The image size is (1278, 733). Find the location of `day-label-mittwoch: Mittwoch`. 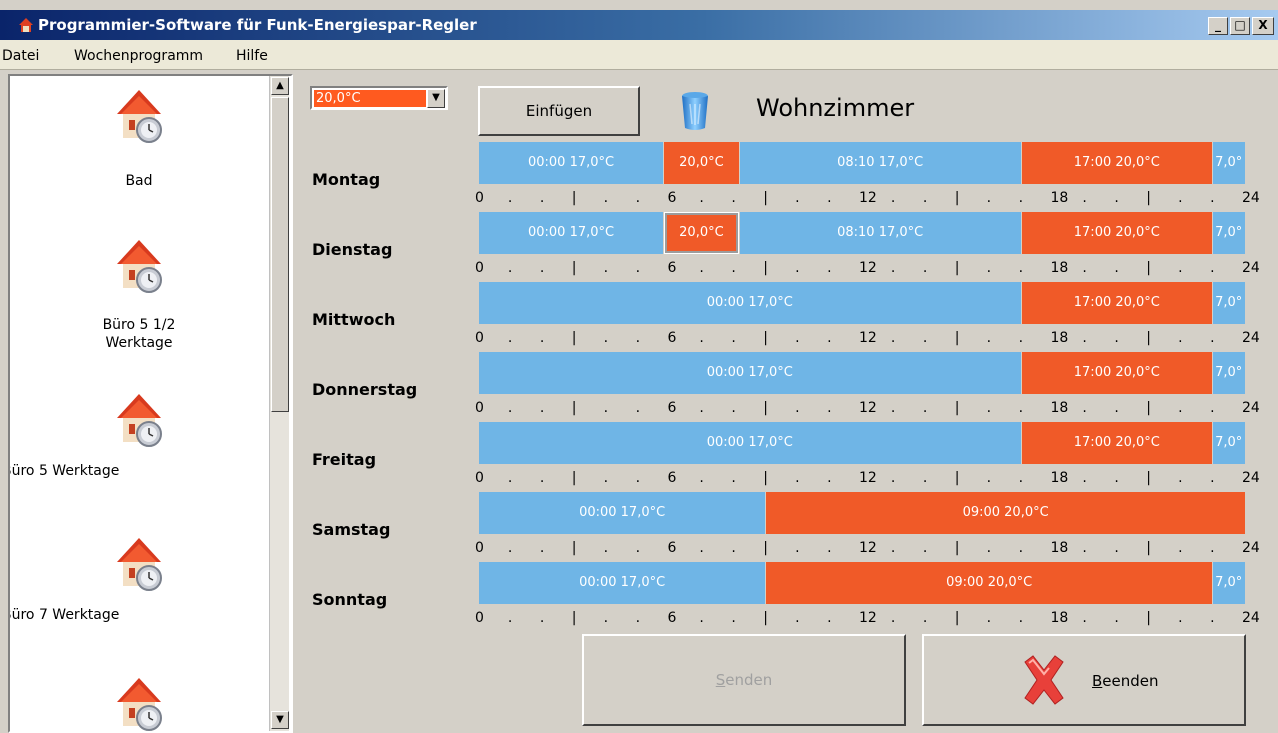

day-label-mittwoch: Mittwoch is located at coordinates (354, 319).